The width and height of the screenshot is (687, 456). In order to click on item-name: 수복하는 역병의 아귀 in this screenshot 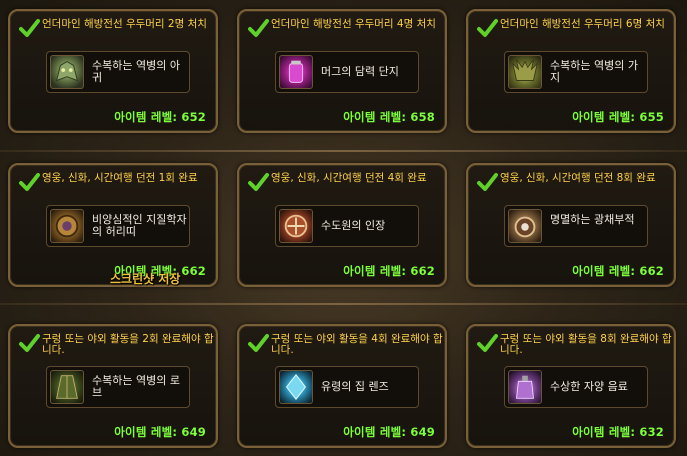, I will do `click(136, 71)`.